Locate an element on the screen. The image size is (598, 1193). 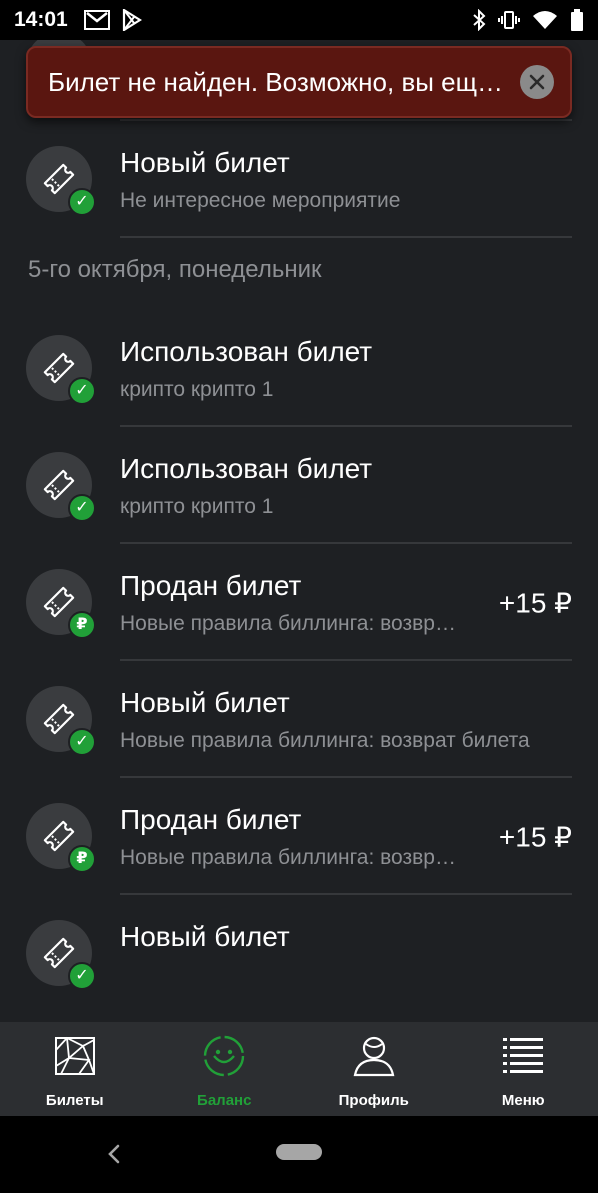
vibrate-icon is located at coordinates (509, 20).